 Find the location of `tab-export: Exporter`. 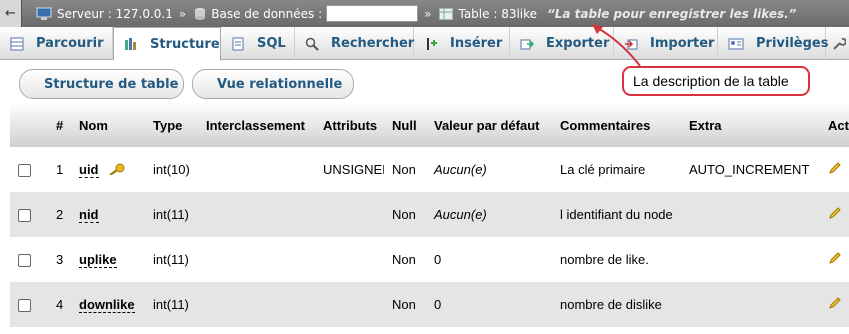

tab-export: Exporter is located at coordinates (562, 43).